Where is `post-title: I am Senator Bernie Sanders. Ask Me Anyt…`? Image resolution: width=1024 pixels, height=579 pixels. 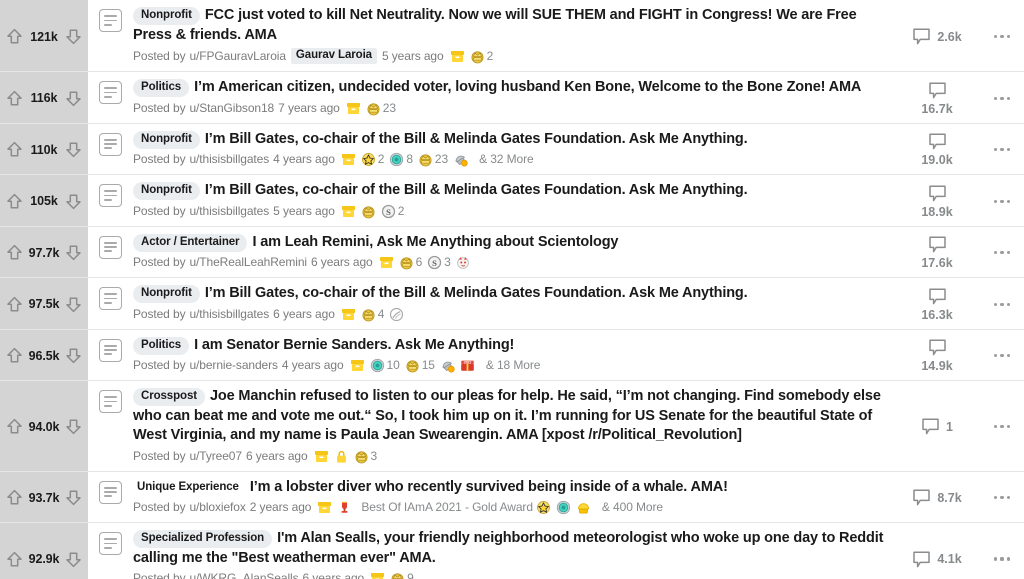
post-title: I am Senator Bernie Sanders. Ask Me Anyt… is located at coordinates (354, 345).